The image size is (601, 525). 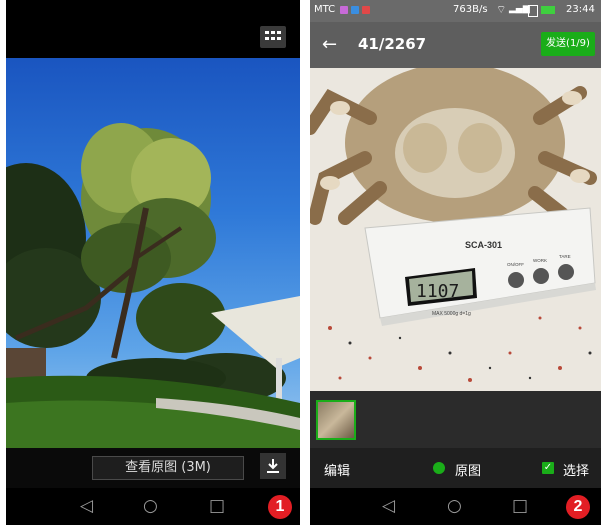 What do you see at coordinates (337, 469) in the screenshot?
I see `edit-button: 编辑` at bounding box center [337, 469].